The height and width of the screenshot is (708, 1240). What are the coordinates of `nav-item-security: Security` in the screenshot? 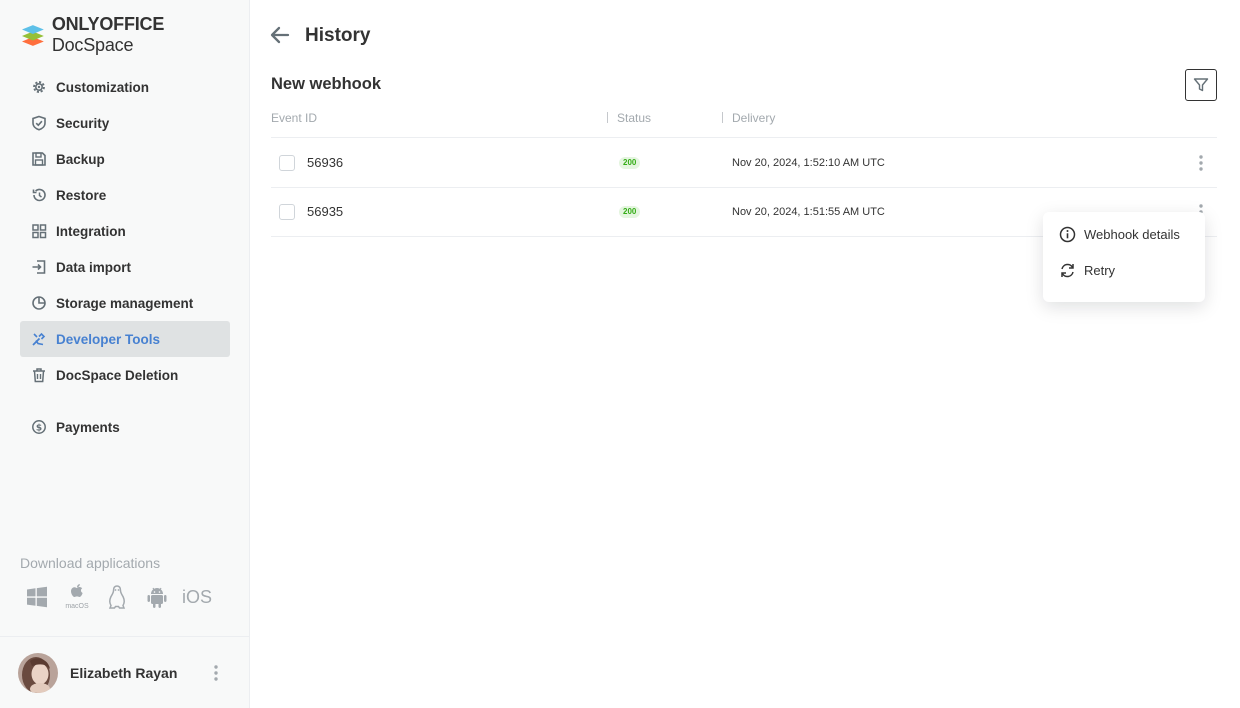 It's located at (125, 123).